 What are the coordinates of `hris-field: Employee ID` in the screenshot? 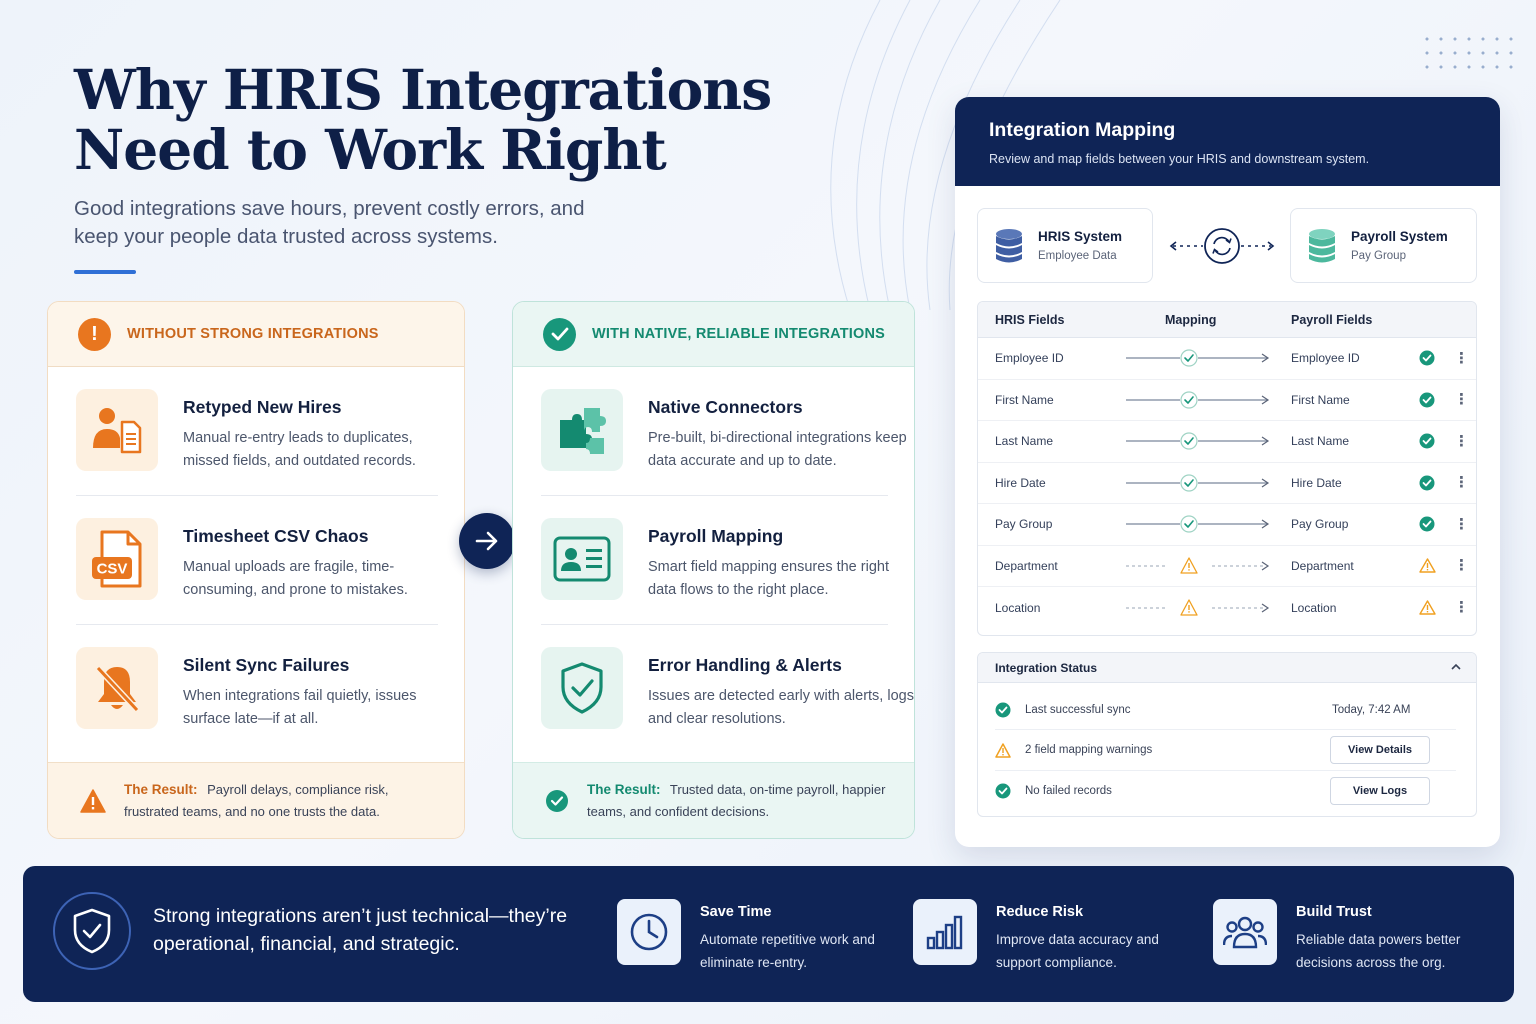 It's located at (1029, 358).